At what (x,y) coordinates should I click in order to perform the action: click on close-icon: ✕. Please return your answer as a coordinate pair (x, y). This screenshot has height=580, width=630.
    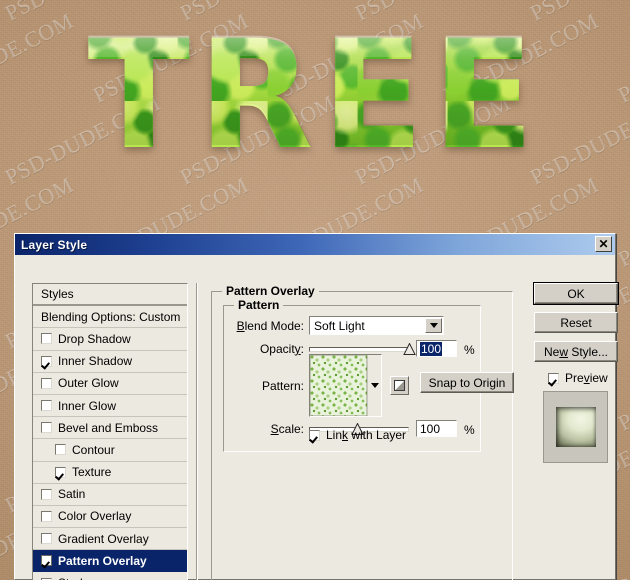
    Looking at the image, I should click on (603, 244).